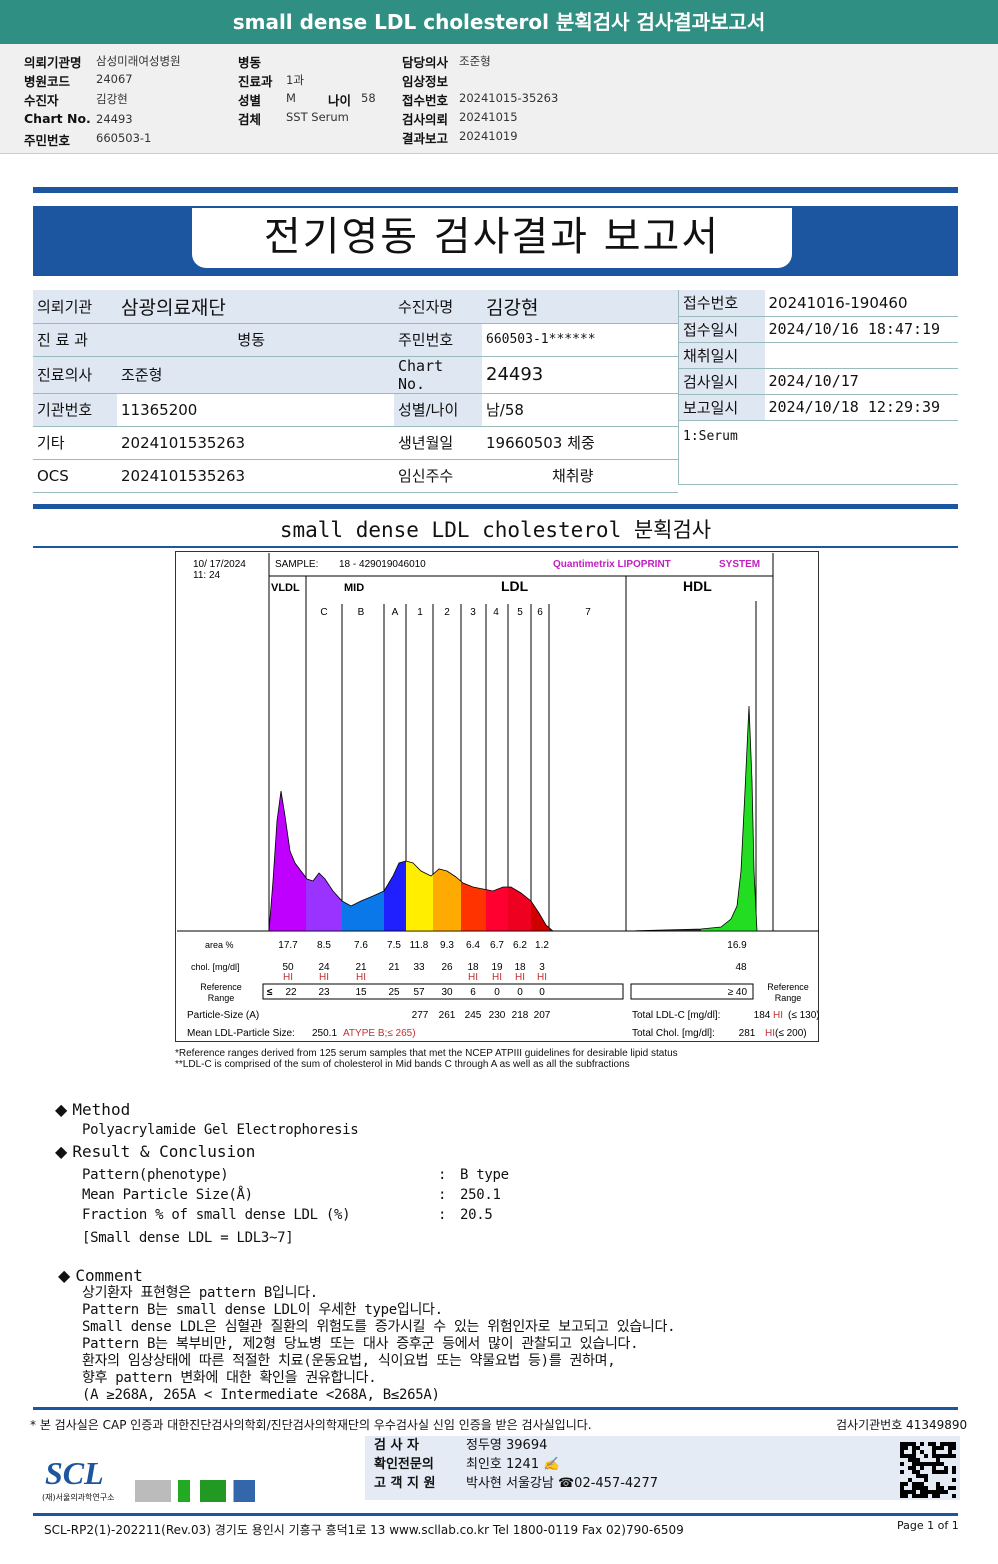 The width and height of the screenshot is (998, 1564). What do you see at coordinates (497, 945) in the screenshot?
I see `area-value: 6.7` at bounding box center [497, 945].